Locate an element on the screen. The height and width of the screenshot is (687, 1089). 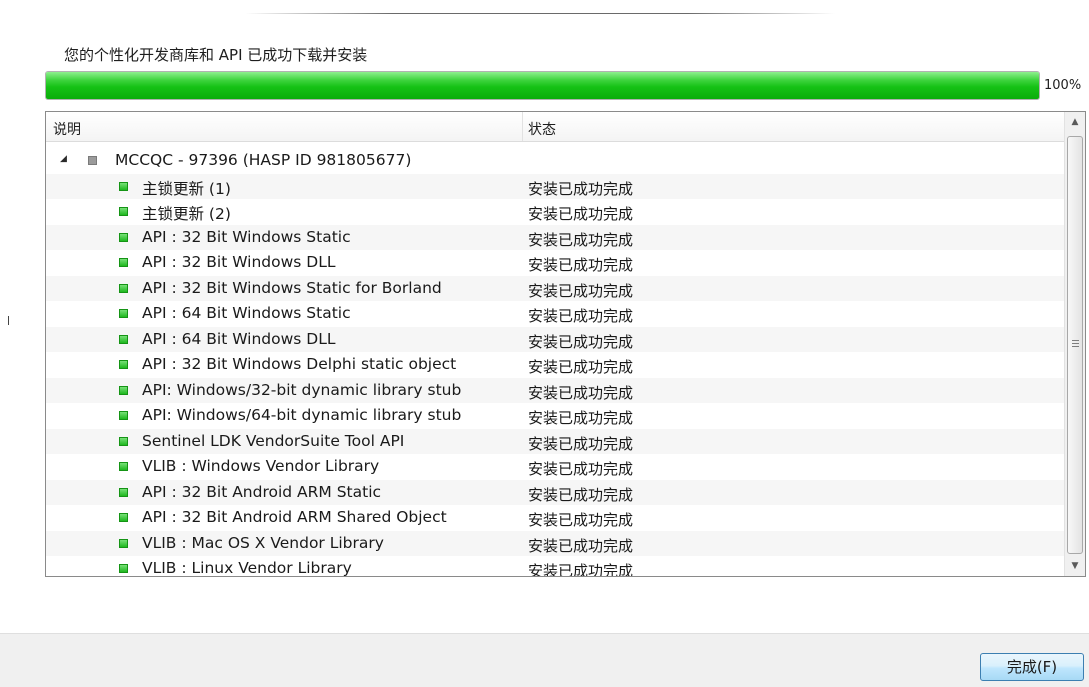
list-item: API : 32 Bit Windows Static 安装已成功完成 is located at coordinates (555, 237).